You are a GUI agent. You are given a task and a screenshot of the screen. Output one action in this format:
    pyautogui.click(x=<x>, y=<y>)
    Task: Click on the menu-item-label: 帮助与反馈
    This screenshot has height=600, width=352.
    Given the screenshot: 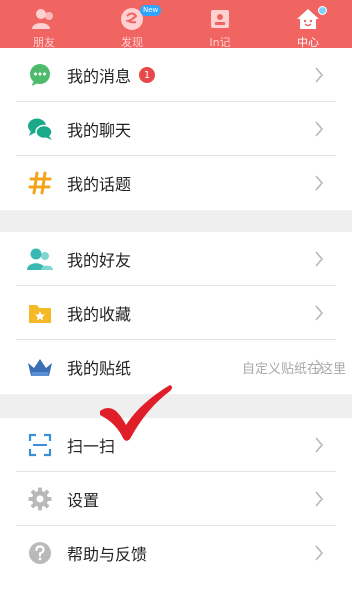 What is the action you would take?
    pyautogui.click(x=107, y=554)
    